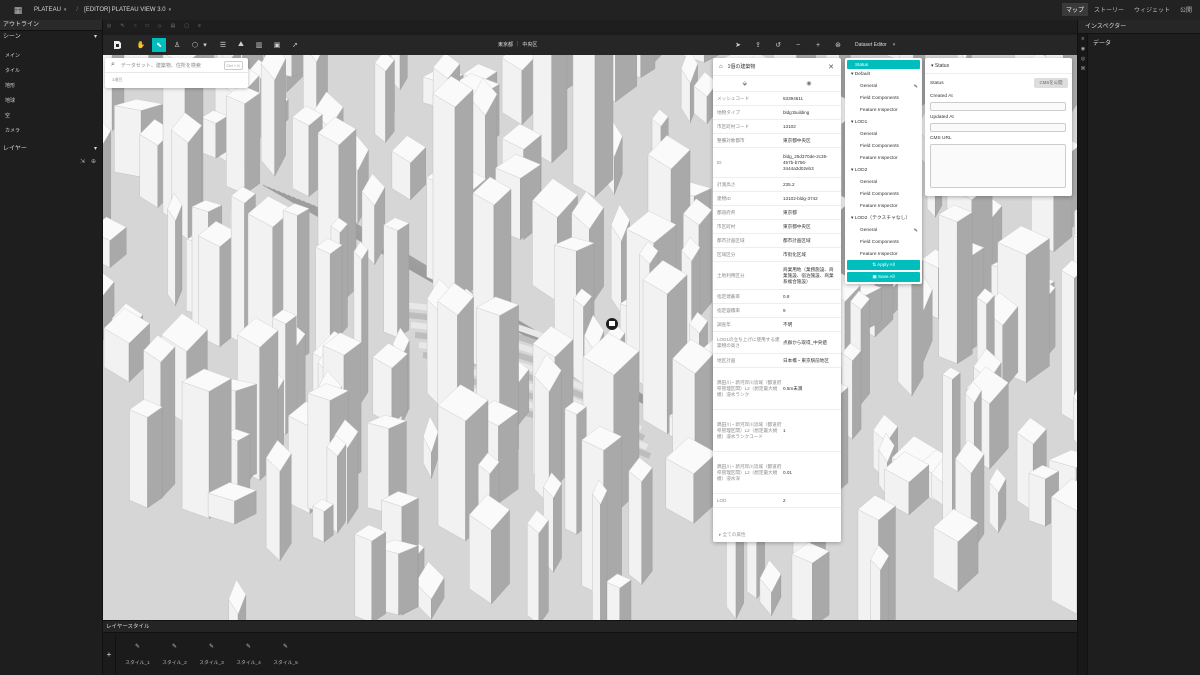 This screenshot has width=1200, height=675. I want to click on layer-header: レイヤー ▾, so click(51, 149).